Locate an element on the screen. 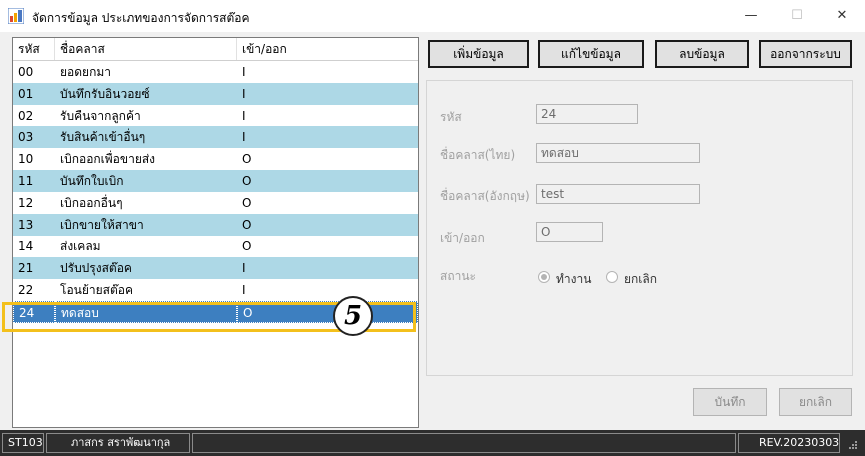 The height and width of the screenshot is (456, 865). table-row: 10 เบิกออกเพื่อขายส่ง O is located at coordinates (215, 159).